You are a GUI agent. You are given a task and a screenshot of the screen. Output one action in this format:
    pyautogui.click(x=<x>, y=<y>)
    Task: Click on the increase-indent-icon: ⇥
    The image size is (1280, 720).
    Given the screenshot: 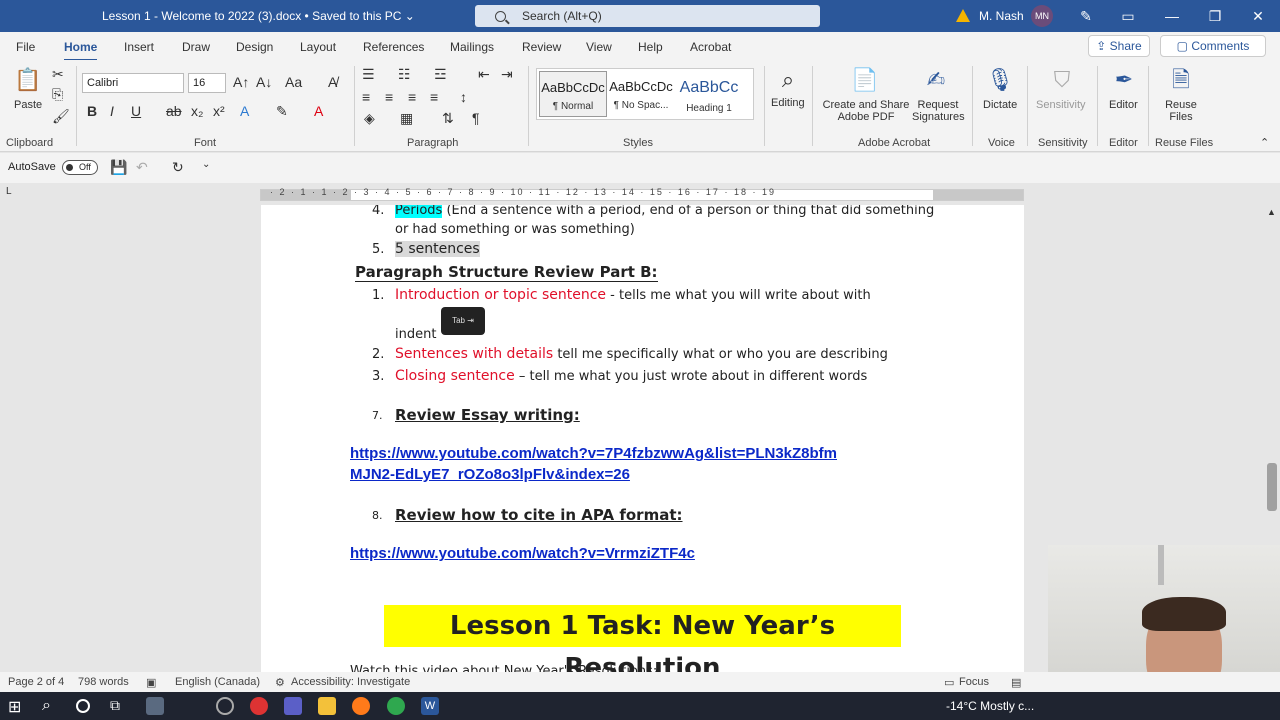 What is the action you would take?
    pyautogui.click(x=507, y=74)
    